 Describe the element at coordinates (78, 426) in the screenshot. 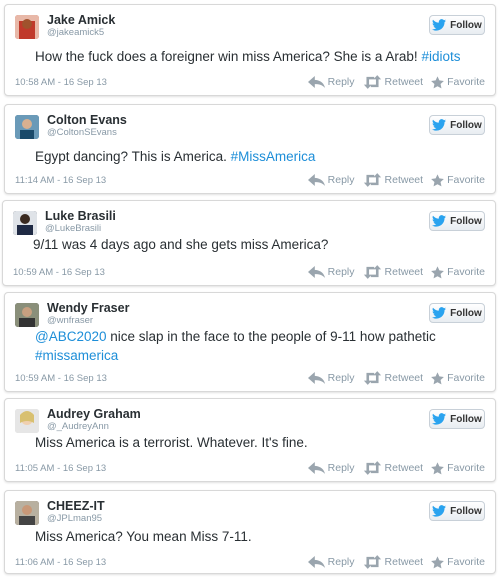

I see `author-handle: @_AudreyAnn` at that location.